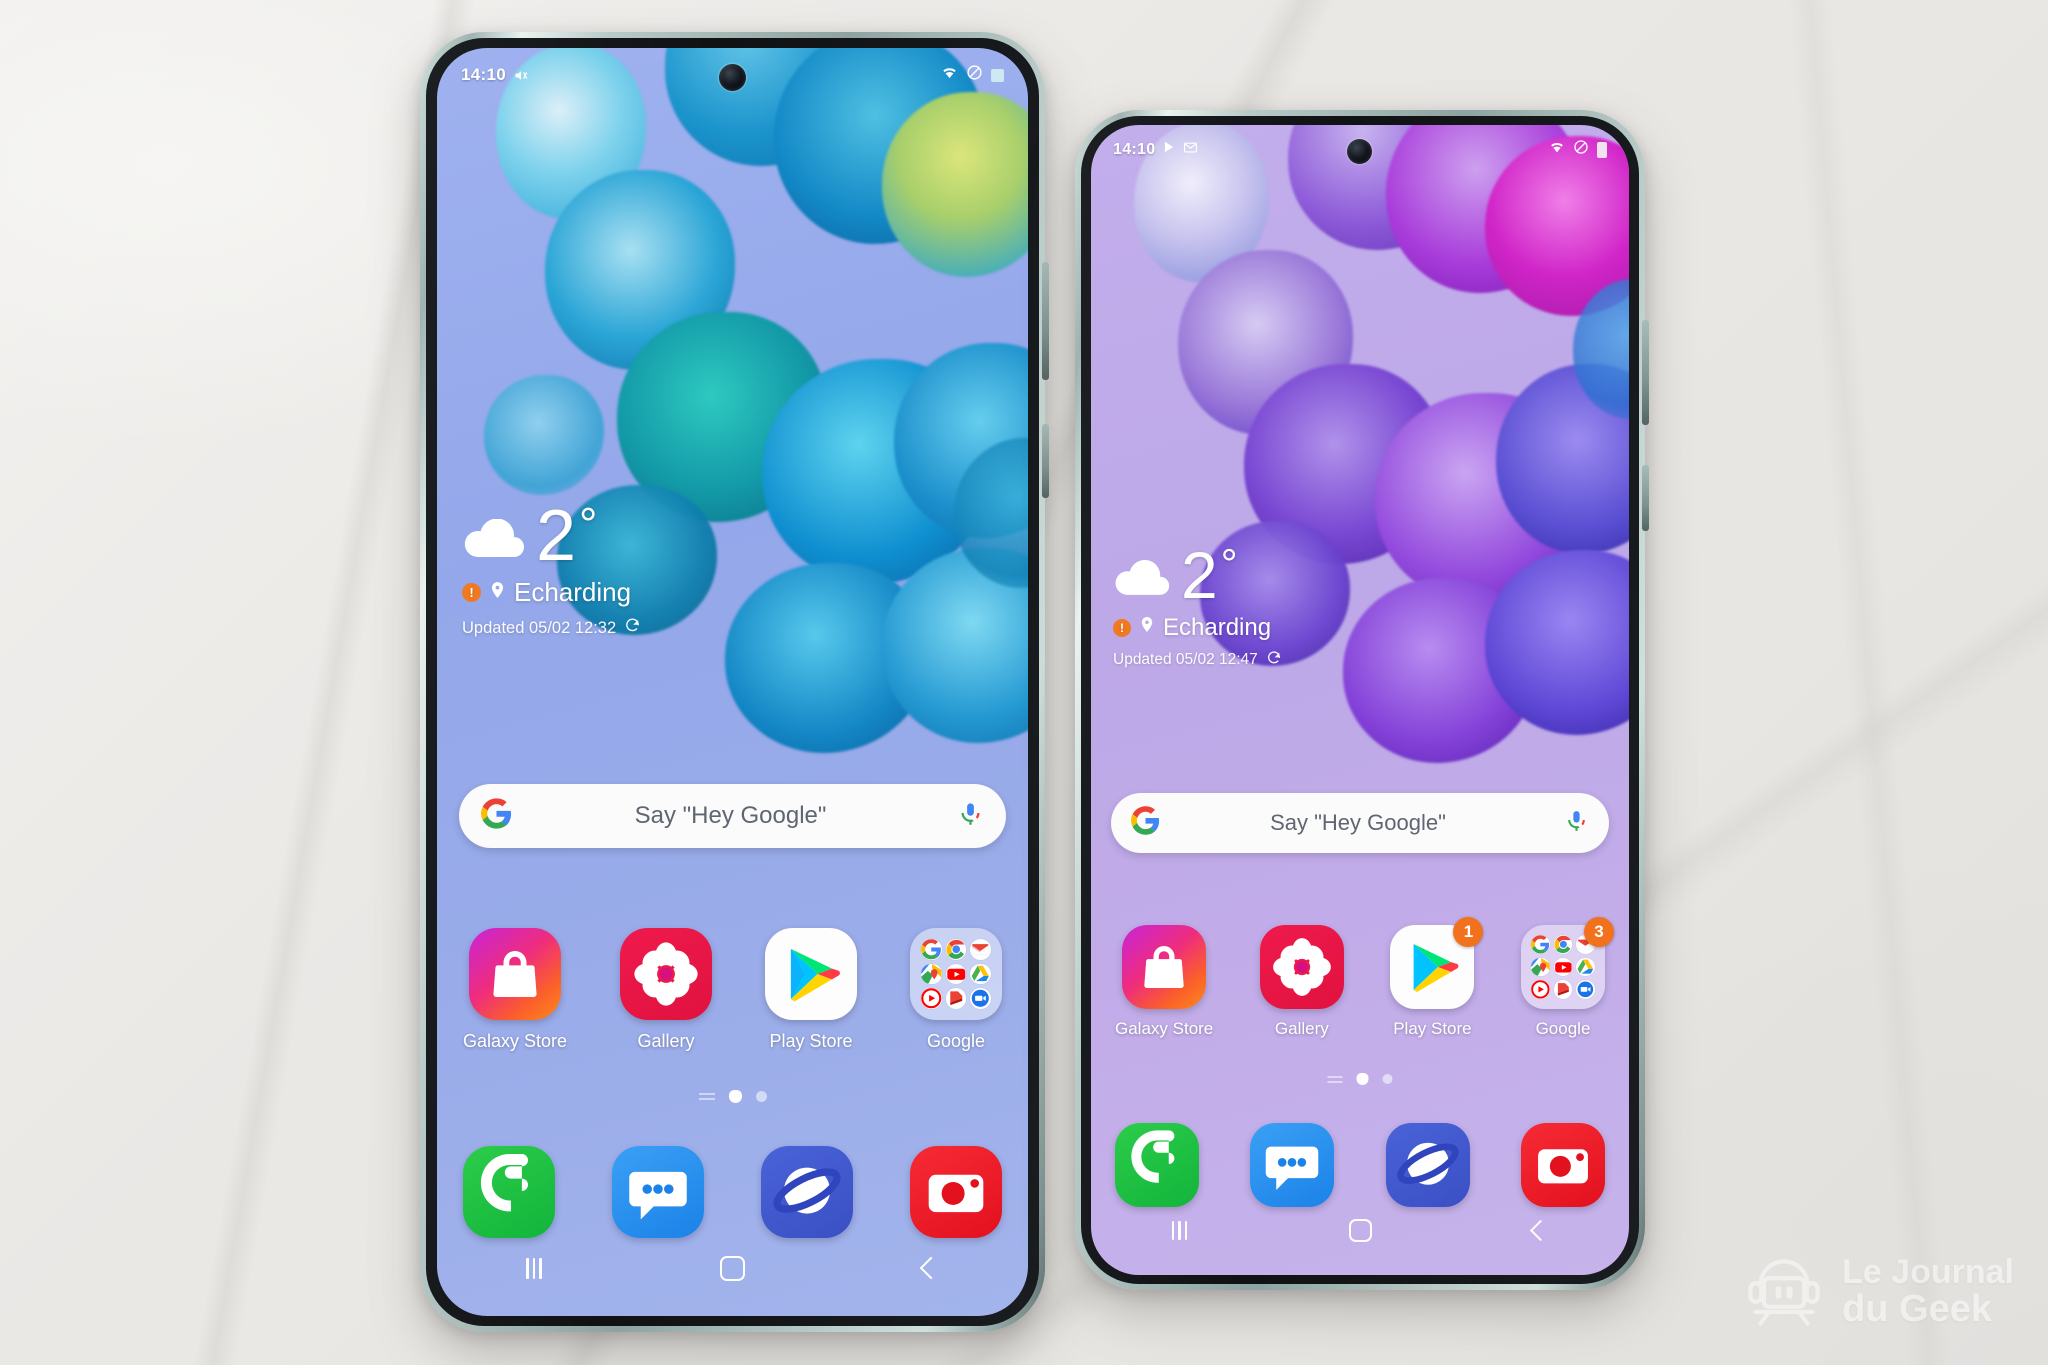 This screenshot has width=2048, height=1365. I want to click on mini-maps-icon, so click(931, 974).